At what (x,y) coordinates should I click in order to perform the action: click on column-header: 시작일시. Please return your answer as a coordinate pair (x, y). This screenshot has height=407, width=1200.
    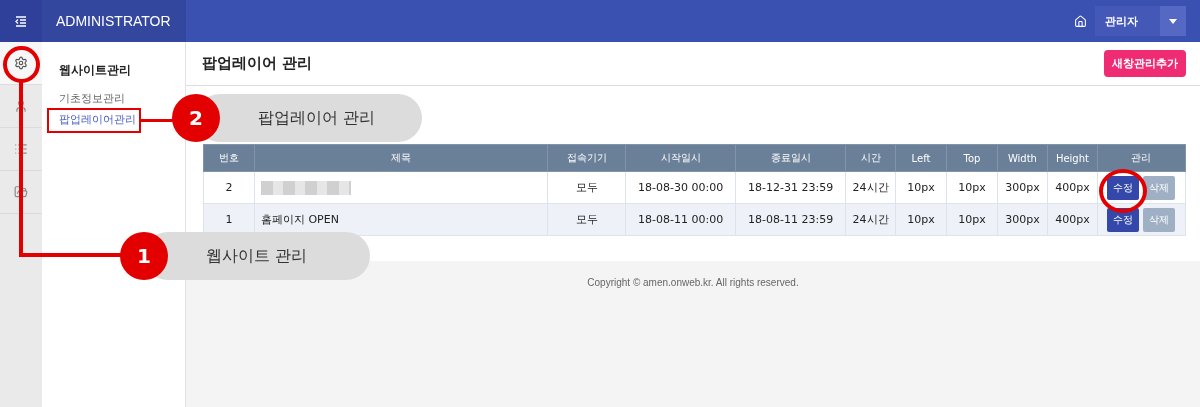
    Looking at the image, I should click on (680, 158).